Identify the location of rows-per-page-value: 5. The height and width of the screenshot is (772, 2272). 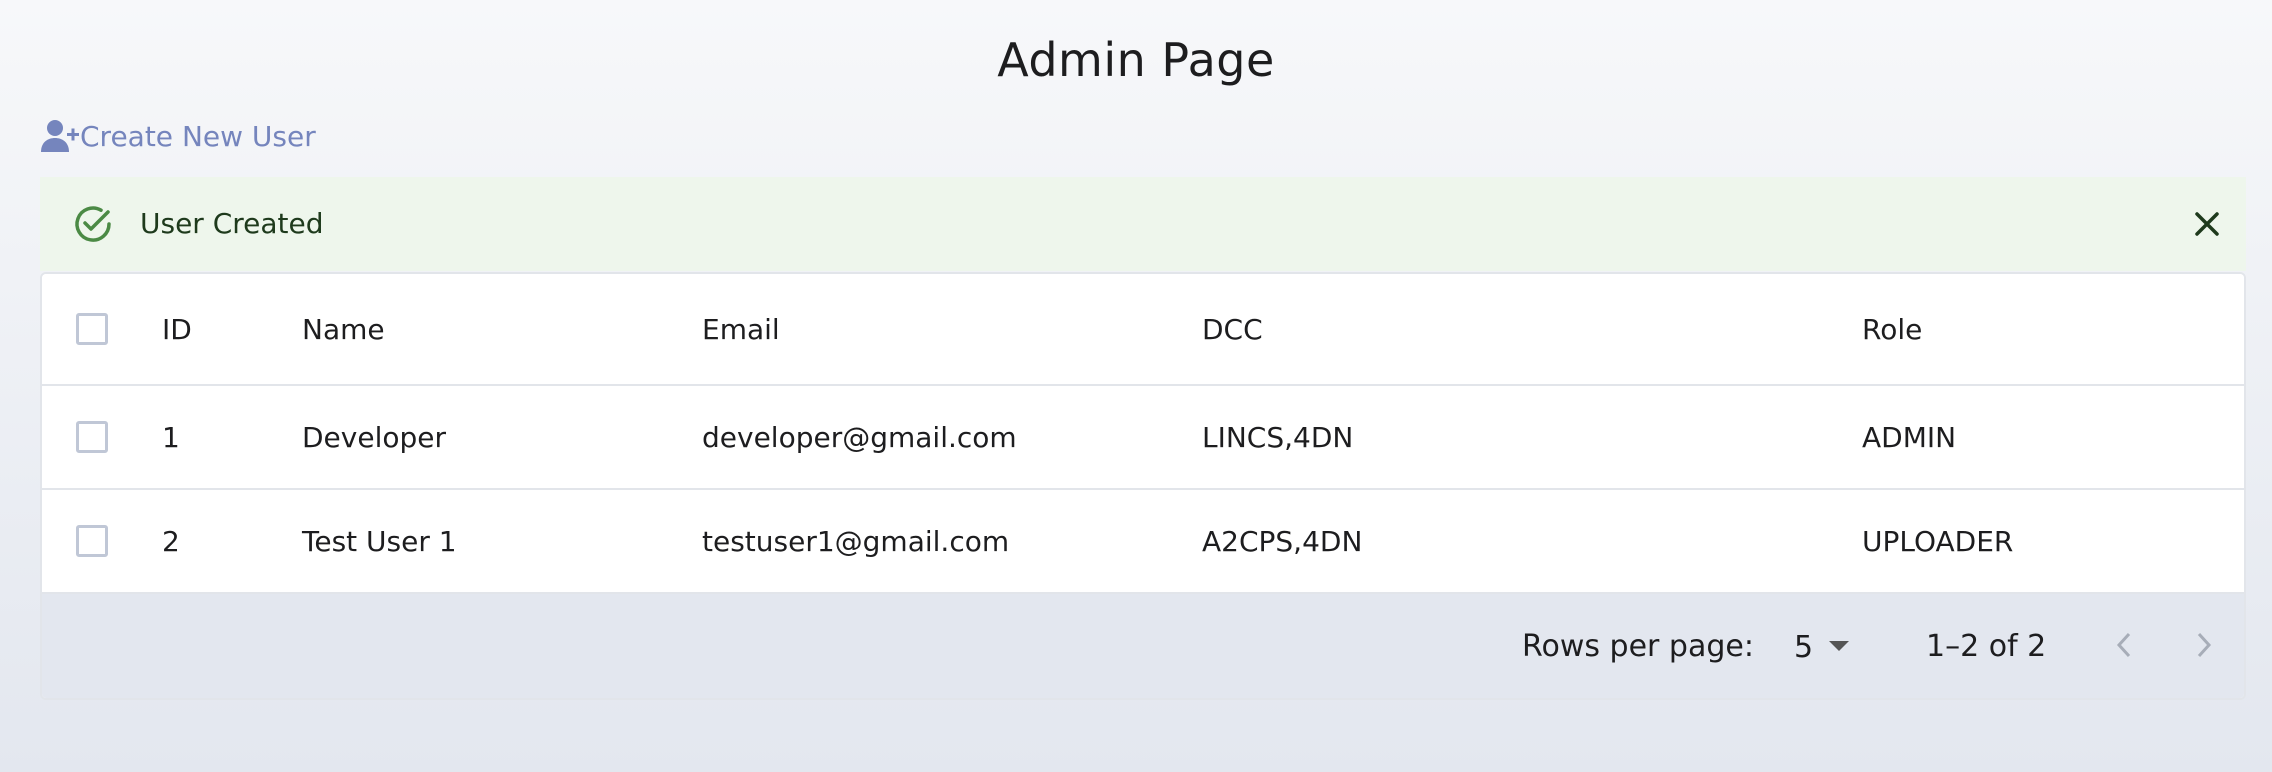
(1804, 647).